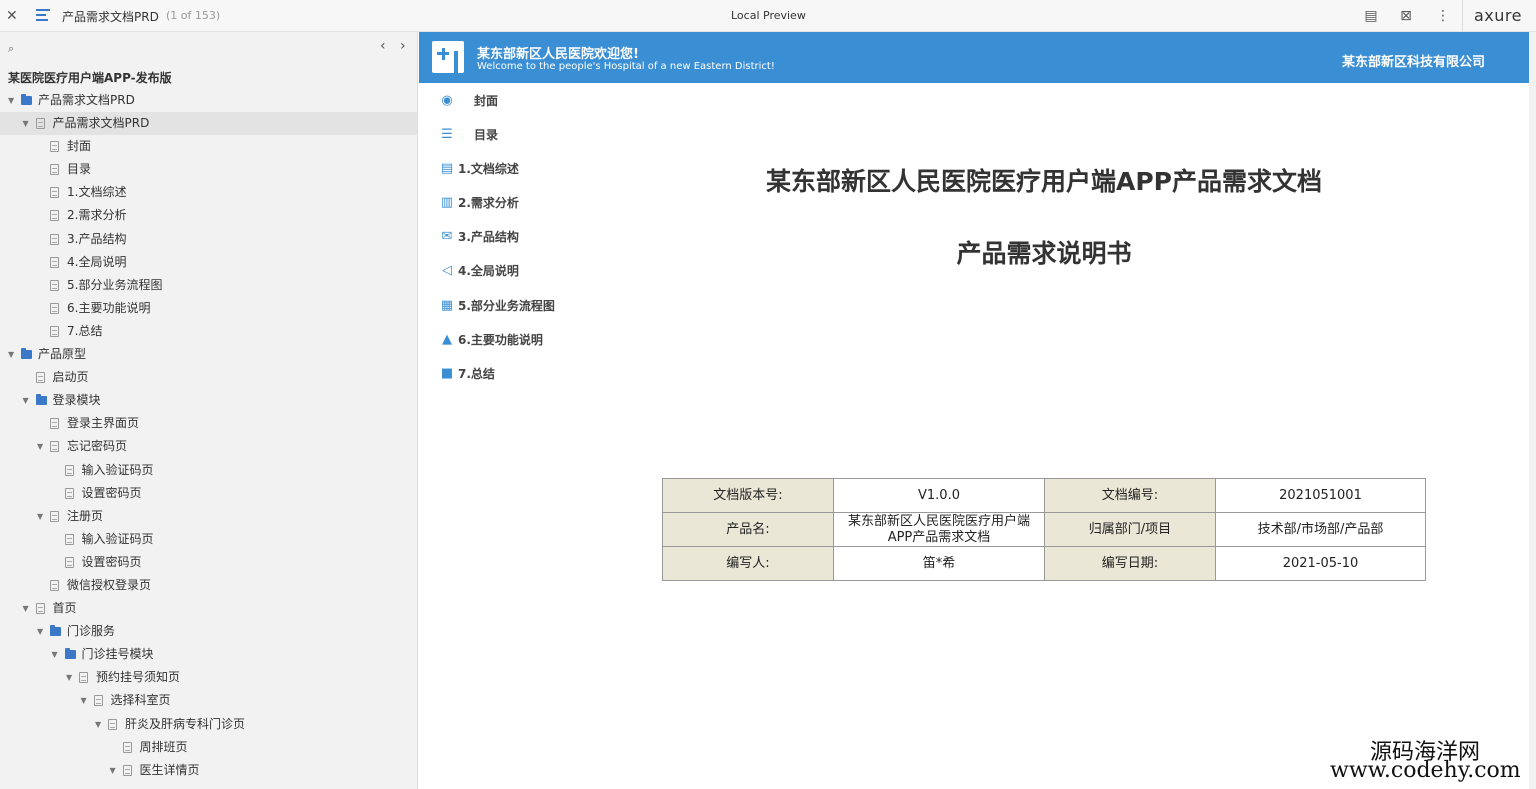 The height and width of the screenshot is (789, 1536). What do you see at coordinates (519, 306) in the screenshot?
I see `toc-link: ▦ 5.部分业务流程图` at bounding box center [519, 306].